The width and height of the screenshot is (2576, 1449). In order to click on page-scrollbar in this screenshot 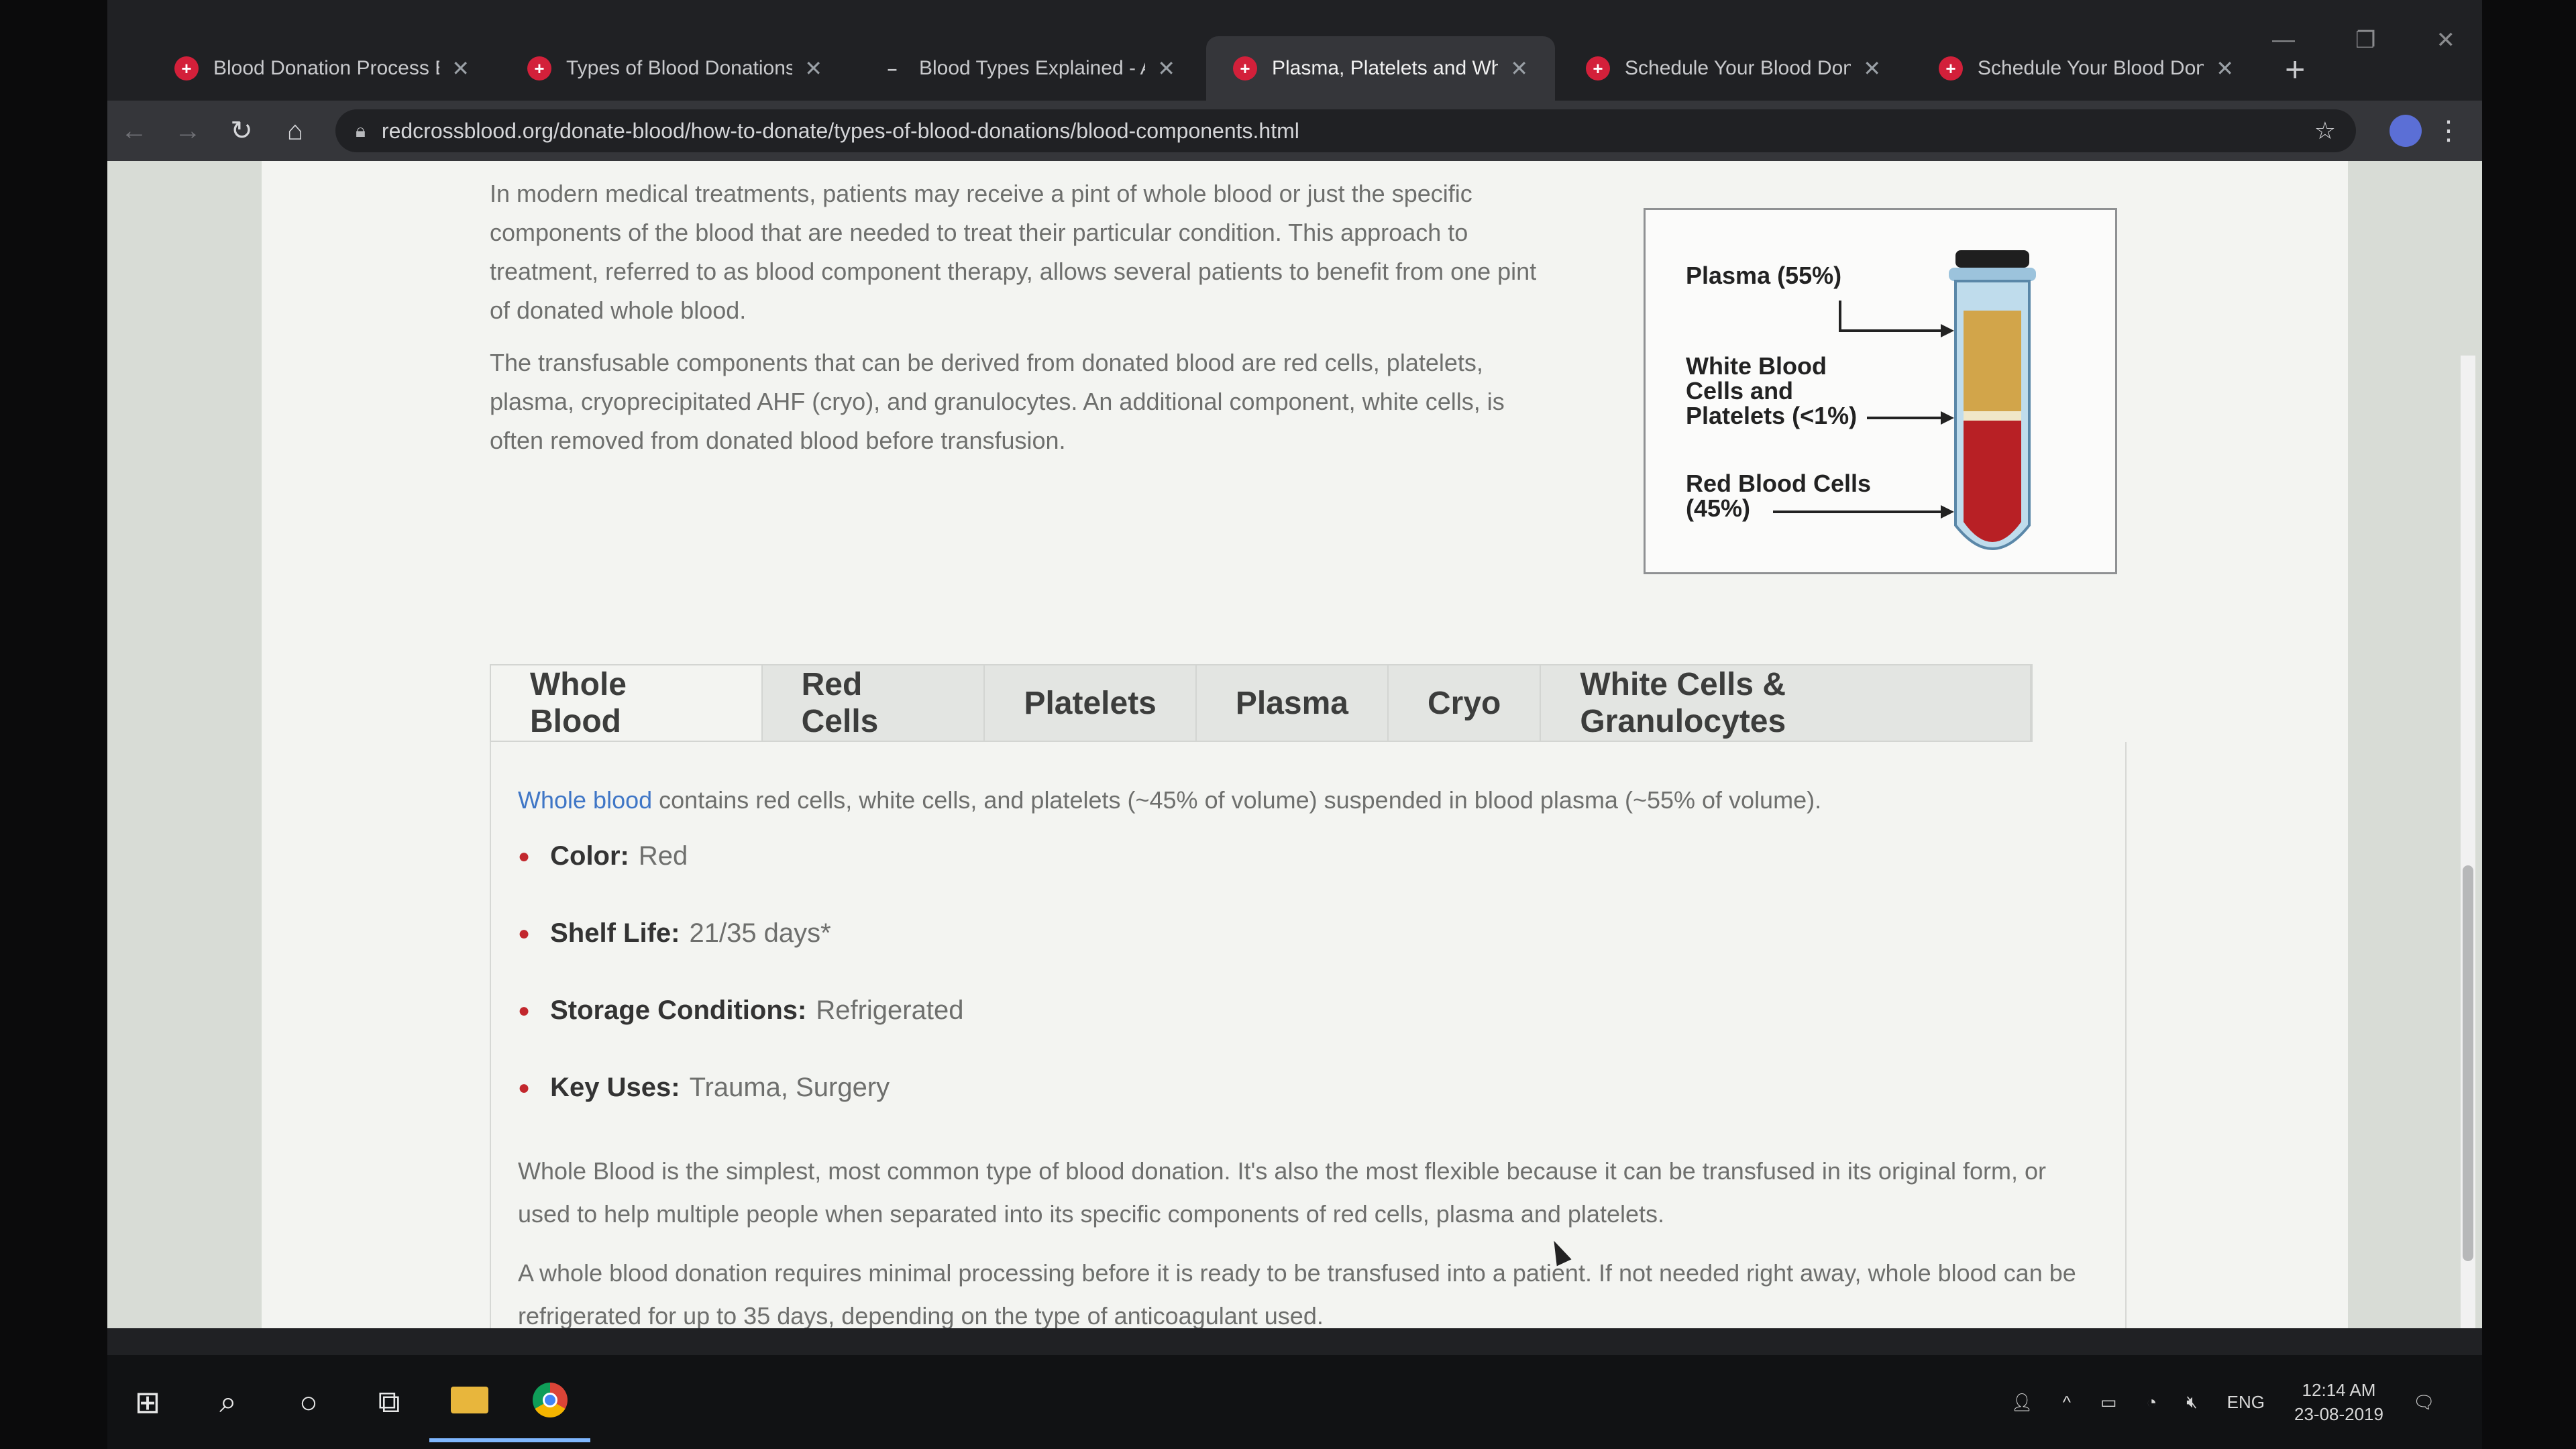, I will do `click(2468, 842)`.